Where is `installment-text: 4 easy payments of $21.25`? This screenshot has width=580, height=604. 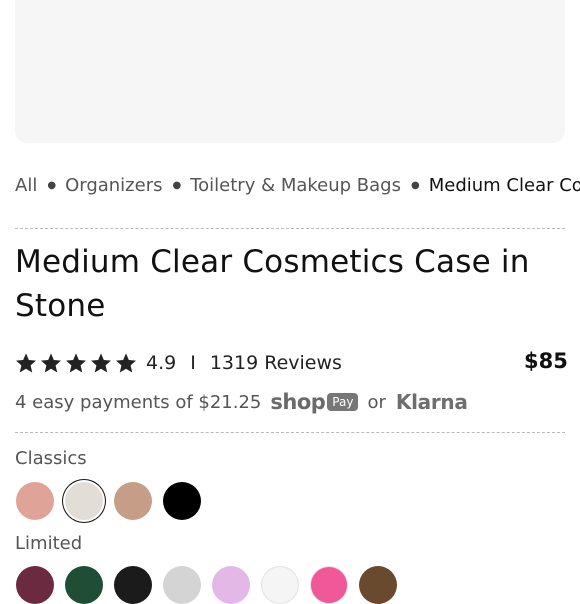 installment-text: 4 easy payments of $21.25 is located at coordinates (138, 402).